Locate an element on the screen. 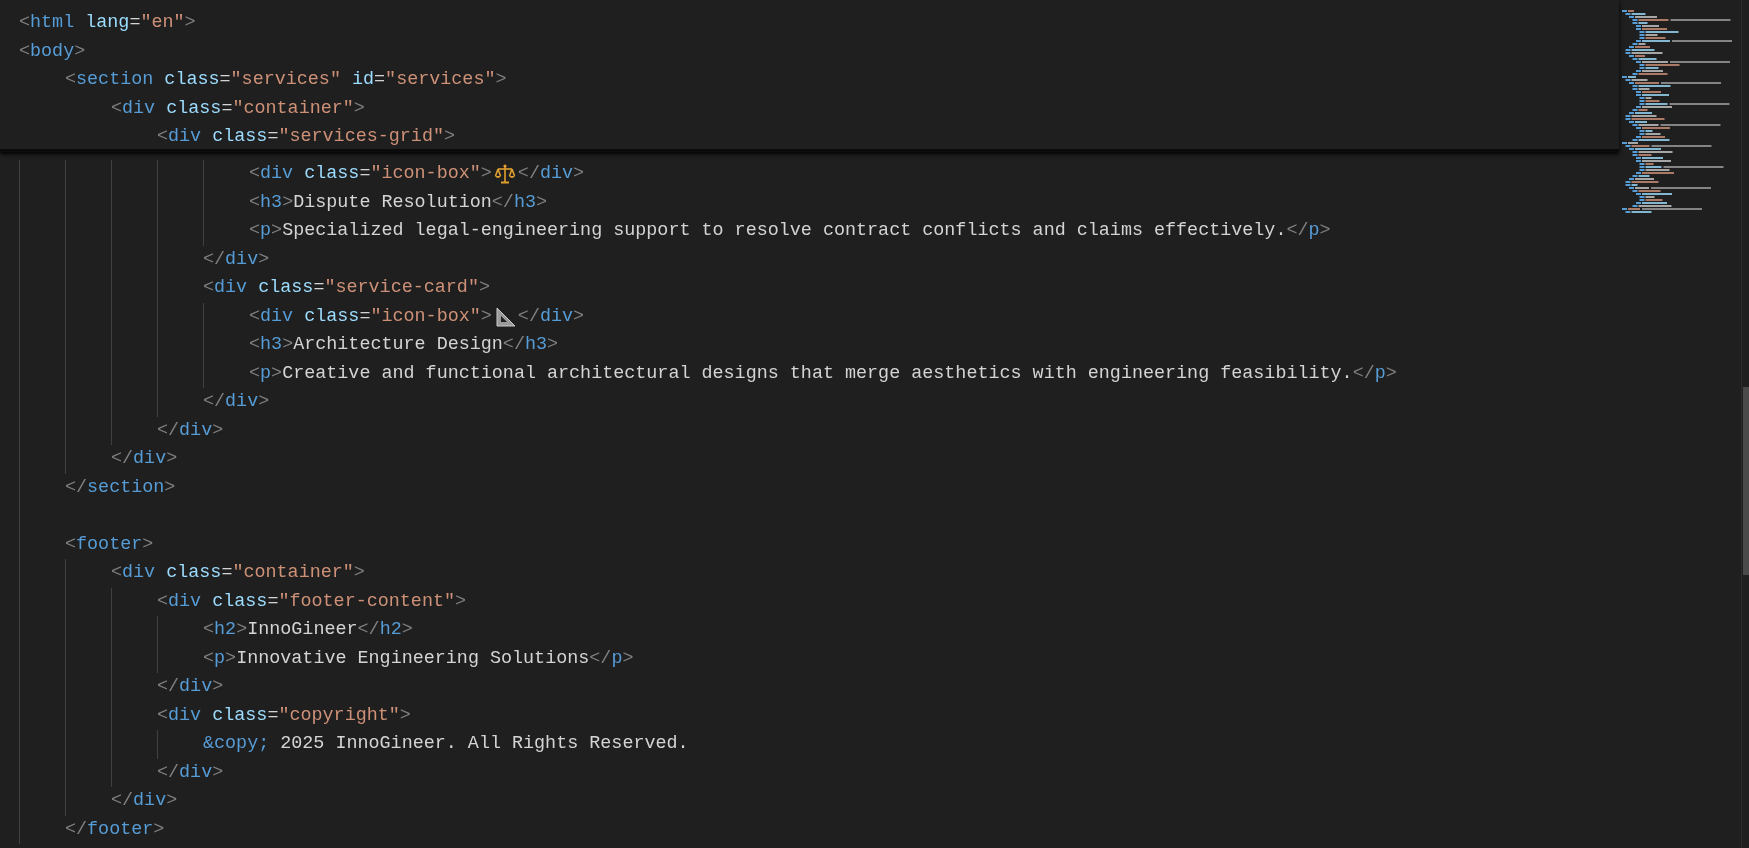 This screenshot has height=848, width=1749. set-square-icon is located at coordinates (504, 316).